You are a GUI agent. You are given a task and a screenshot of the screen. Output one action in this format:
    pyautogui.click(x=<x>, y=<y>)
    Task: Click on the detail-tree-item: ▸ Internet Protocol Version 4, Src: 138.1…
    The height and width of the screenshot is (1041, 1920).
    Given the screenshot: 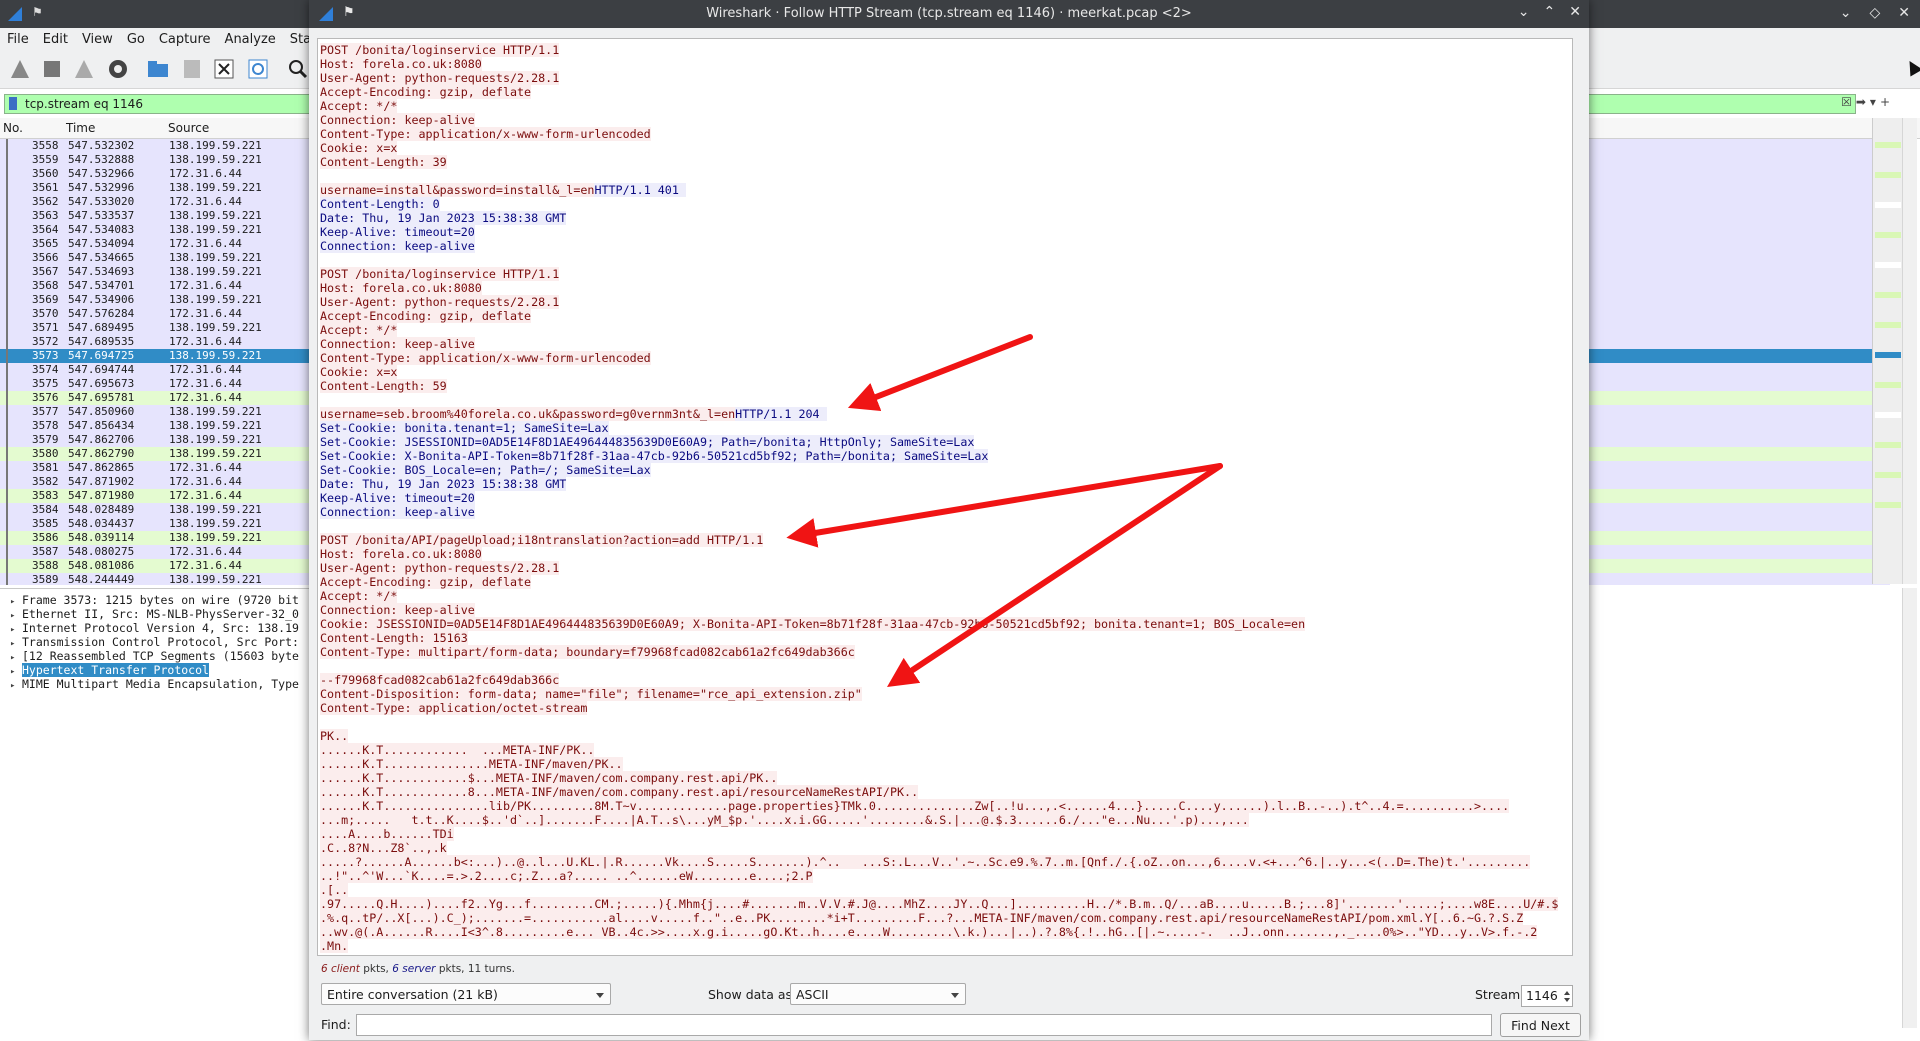 What is the action you would take?
    pyautogui.click(x=154, y=628)
    